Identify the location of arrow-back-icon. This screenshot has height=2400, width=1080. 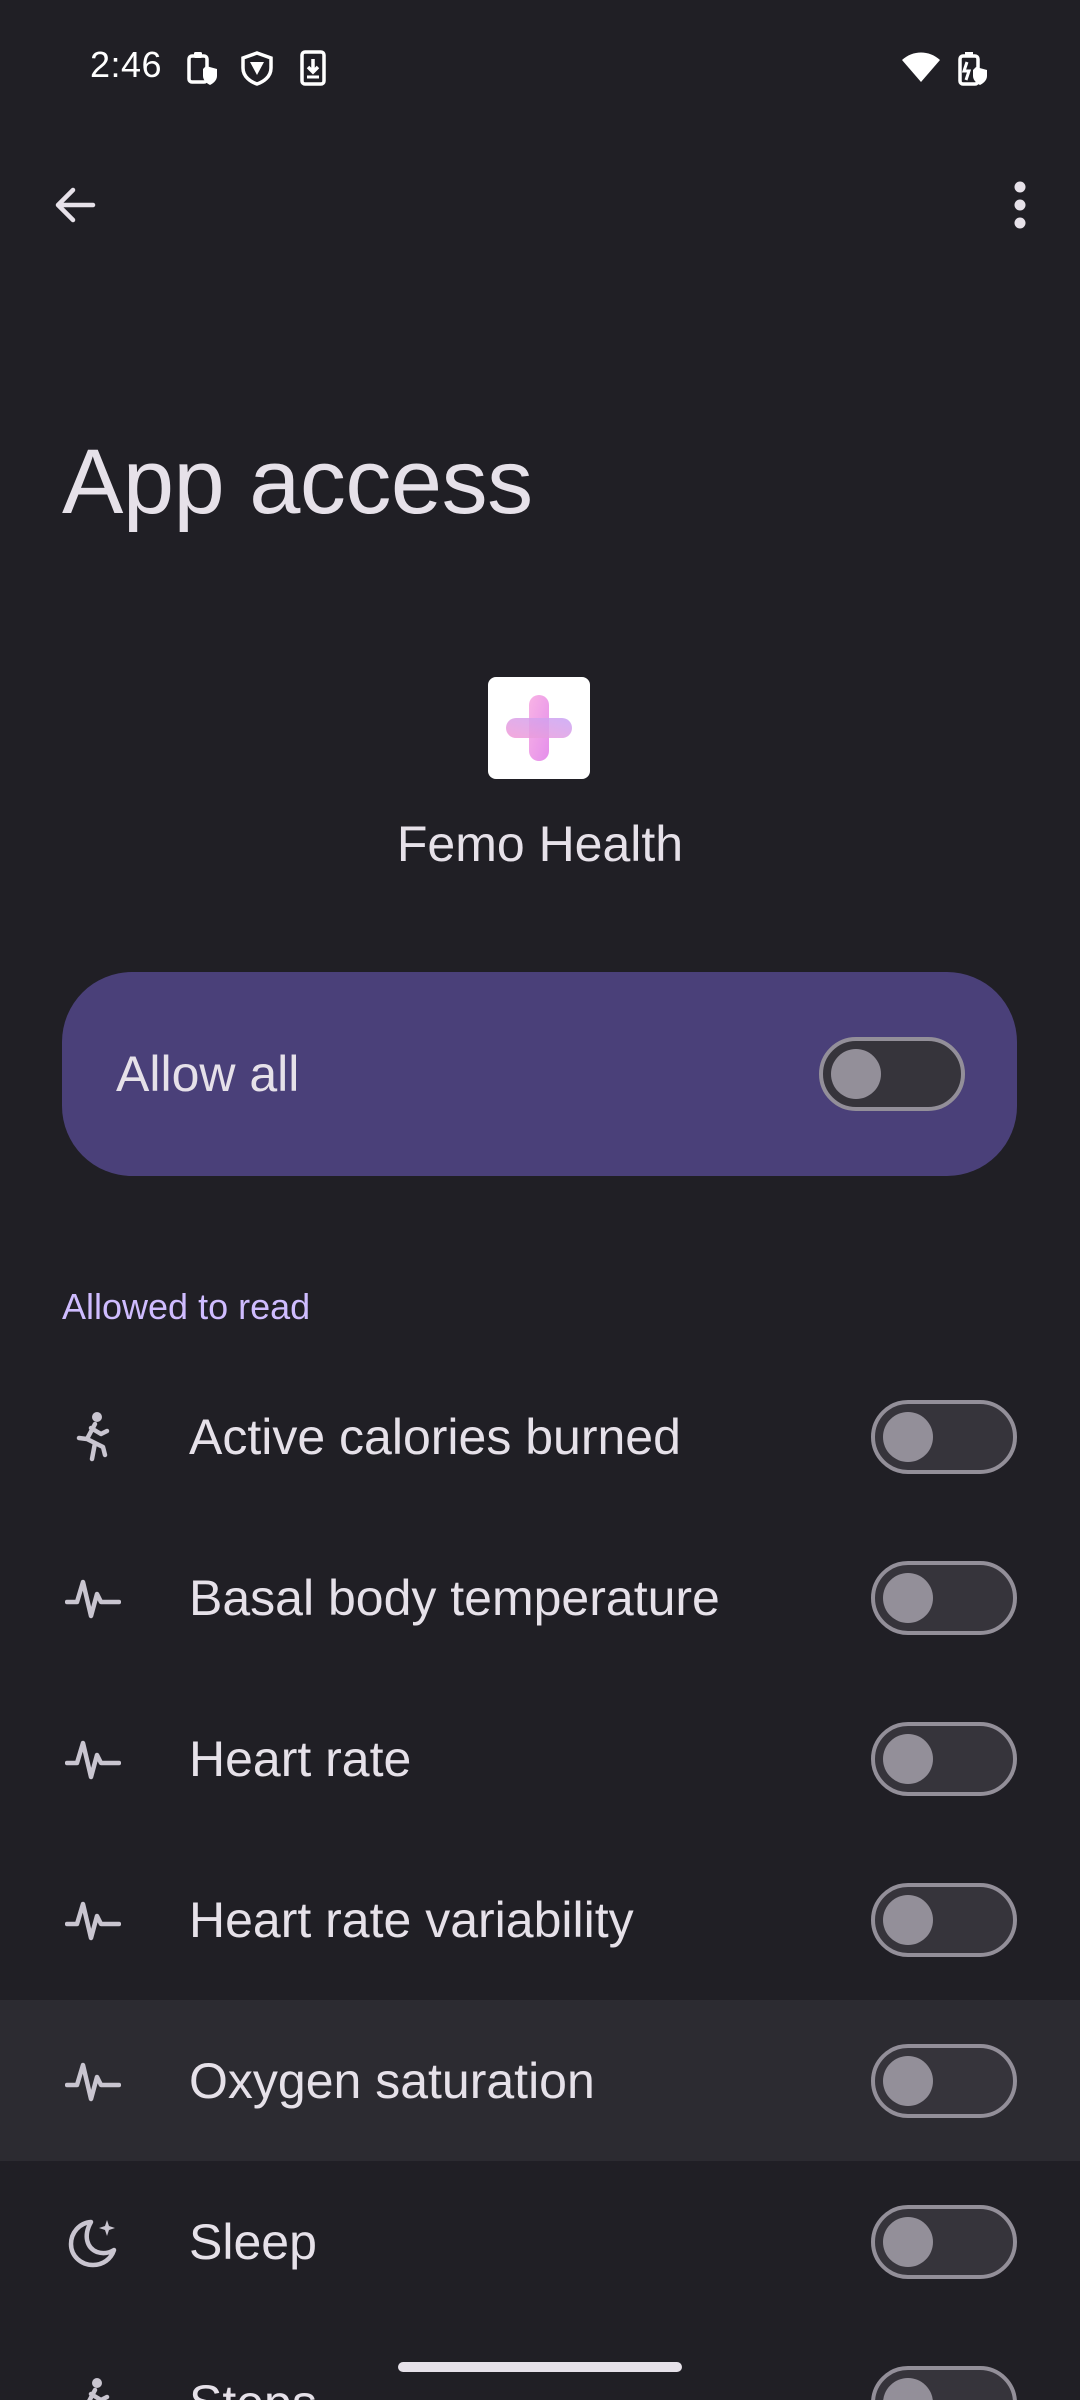
(75, 205).